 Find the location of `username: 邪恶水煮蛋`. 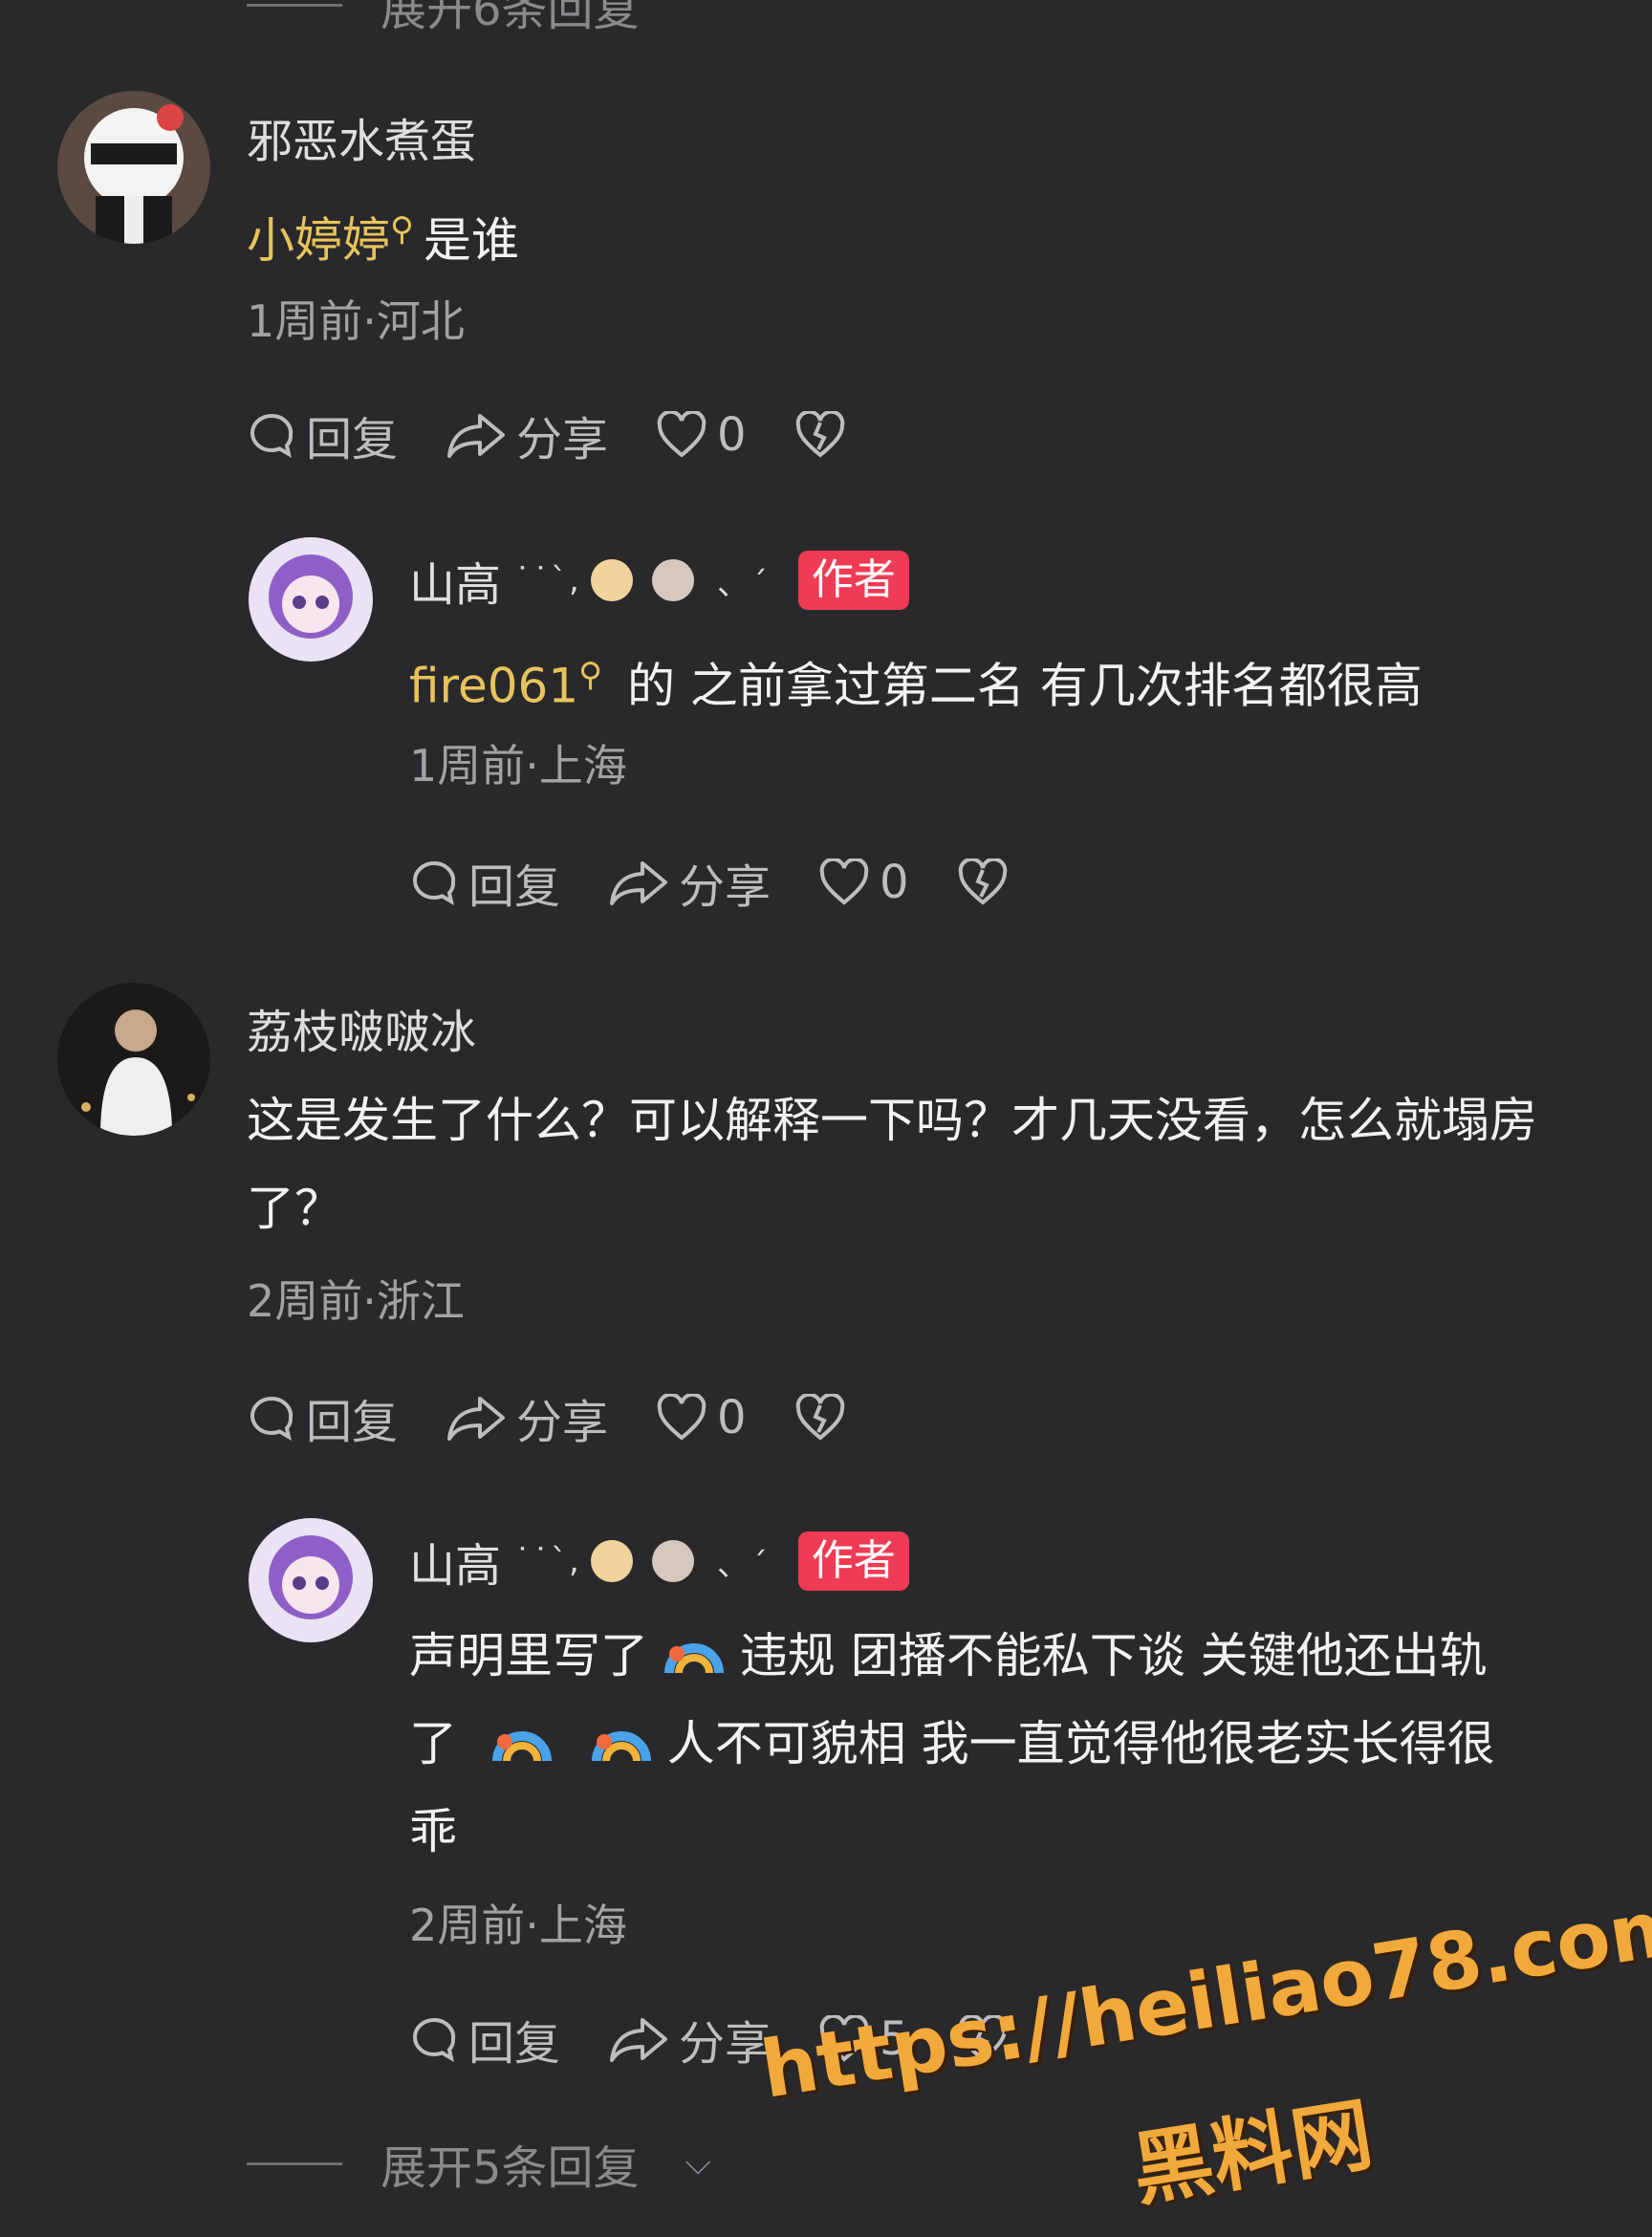

username: 邪恶水煮蛋 is located at coordinates (361, 136).